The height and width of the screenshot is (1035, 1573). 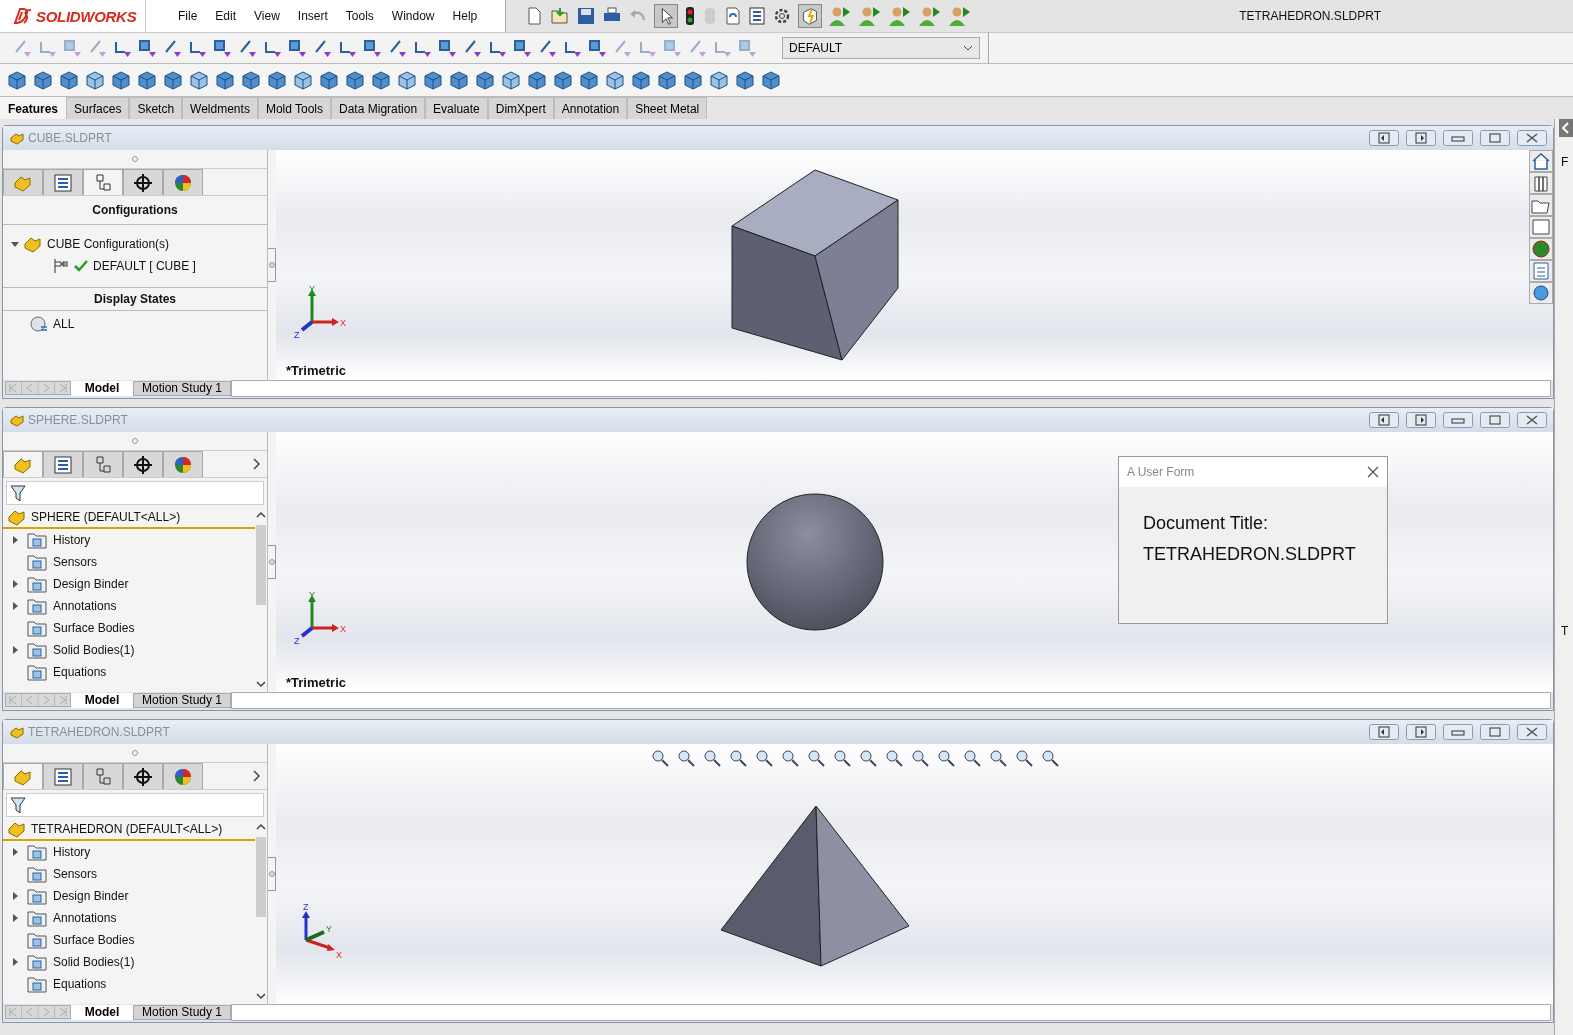 I want to click on tile-left-icon, so click(x=1384, y=732).